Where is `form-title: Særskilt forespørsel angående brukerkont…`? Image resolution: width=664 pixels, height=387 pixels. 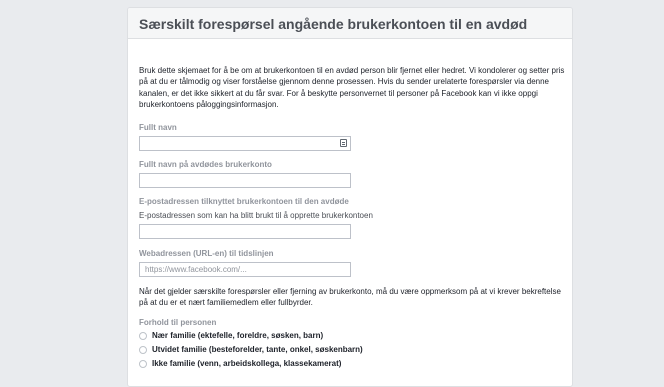 form-title: Særskilt forespørsel angående brukerkont… is located at coordinates (333, 24).